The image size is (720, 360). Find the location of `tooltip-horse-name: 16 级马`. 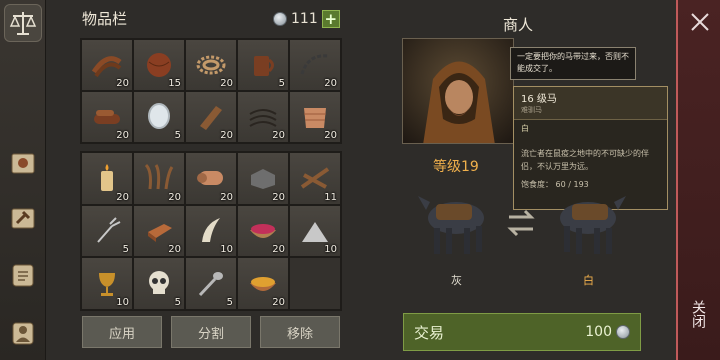

tooltip-horse-name: 16 级马 is located at coordinates (539, 99).